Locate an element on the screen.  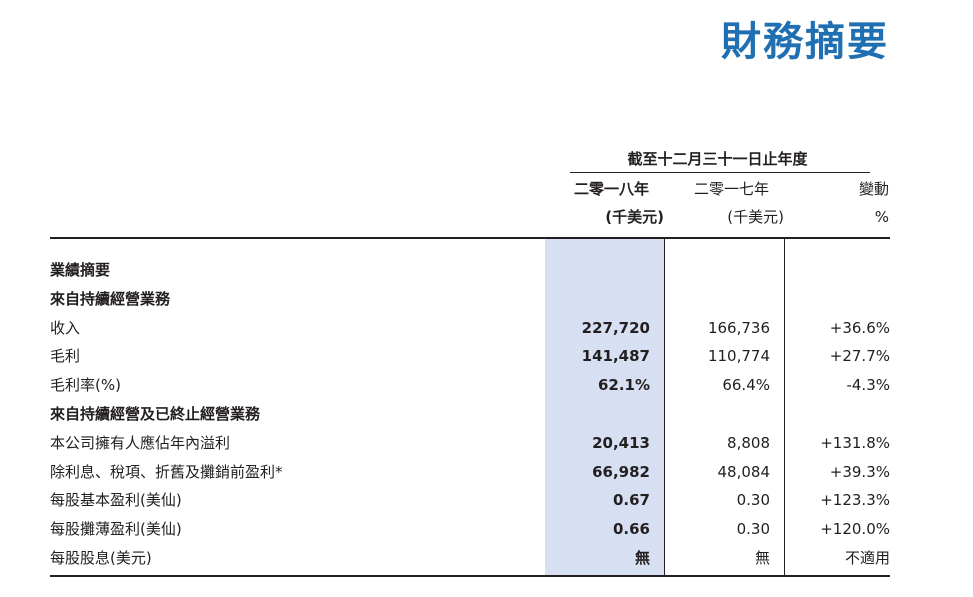
period-rule is located at coordinates (720, 172).